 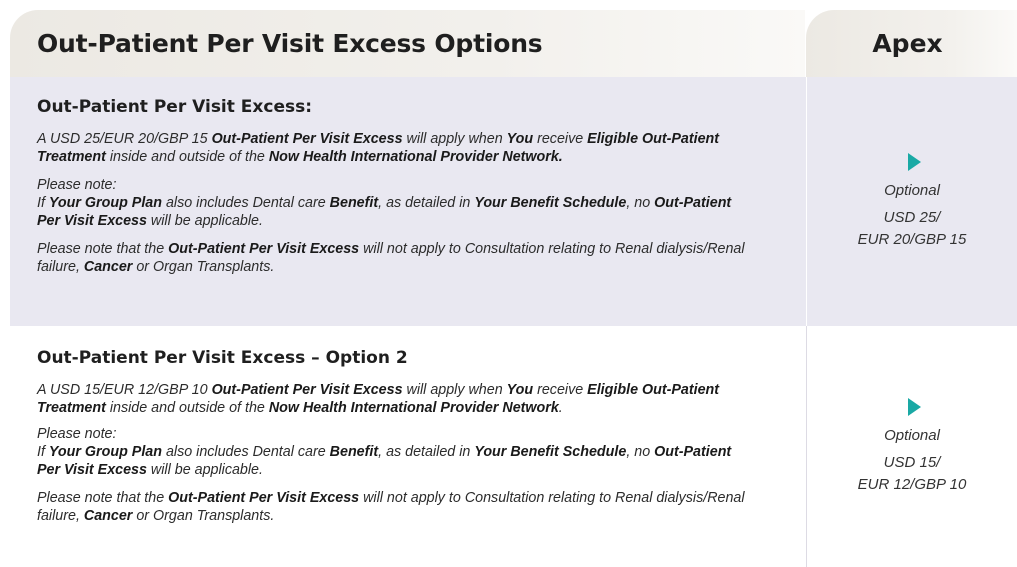 What do you see at coordinates (912, 462) in the screenshot?
I see `excess-amount-line1: USD 15/` at bounding box center [912, 462].